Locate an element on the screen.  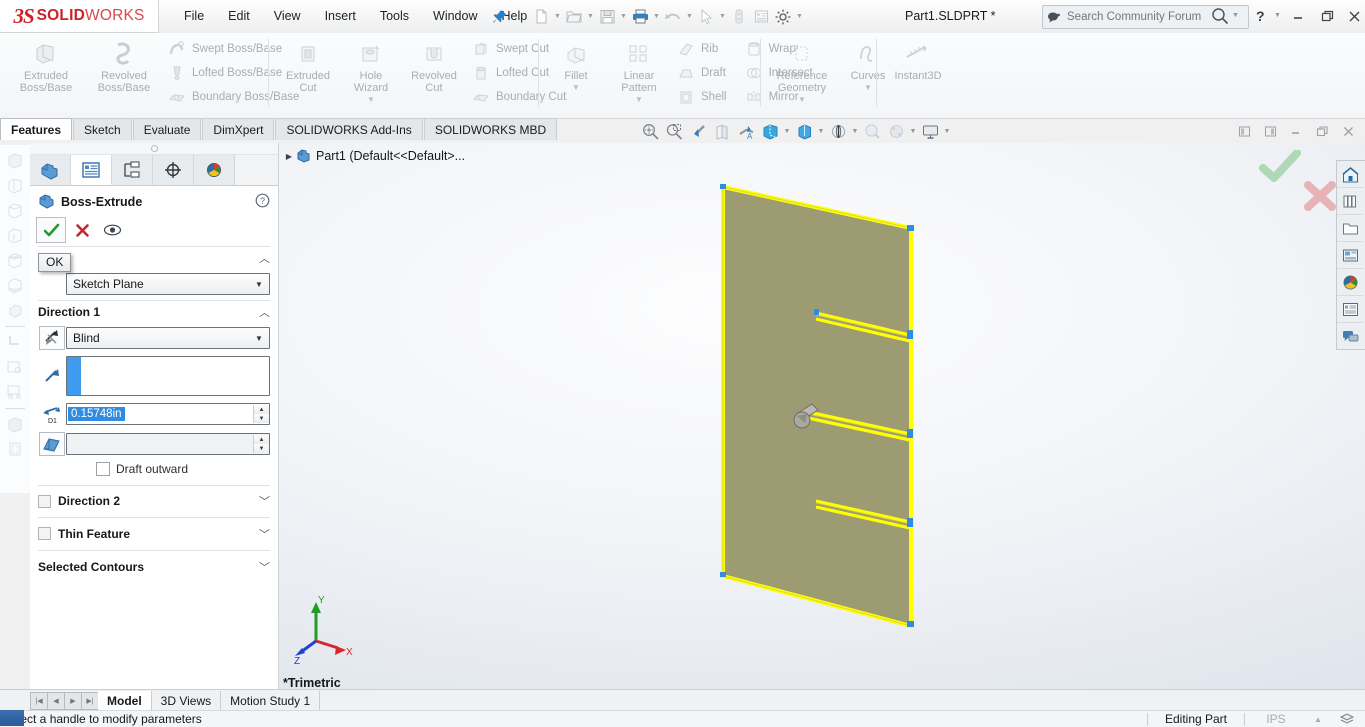
rib-button: Rib is located at coordinates (701, 49).